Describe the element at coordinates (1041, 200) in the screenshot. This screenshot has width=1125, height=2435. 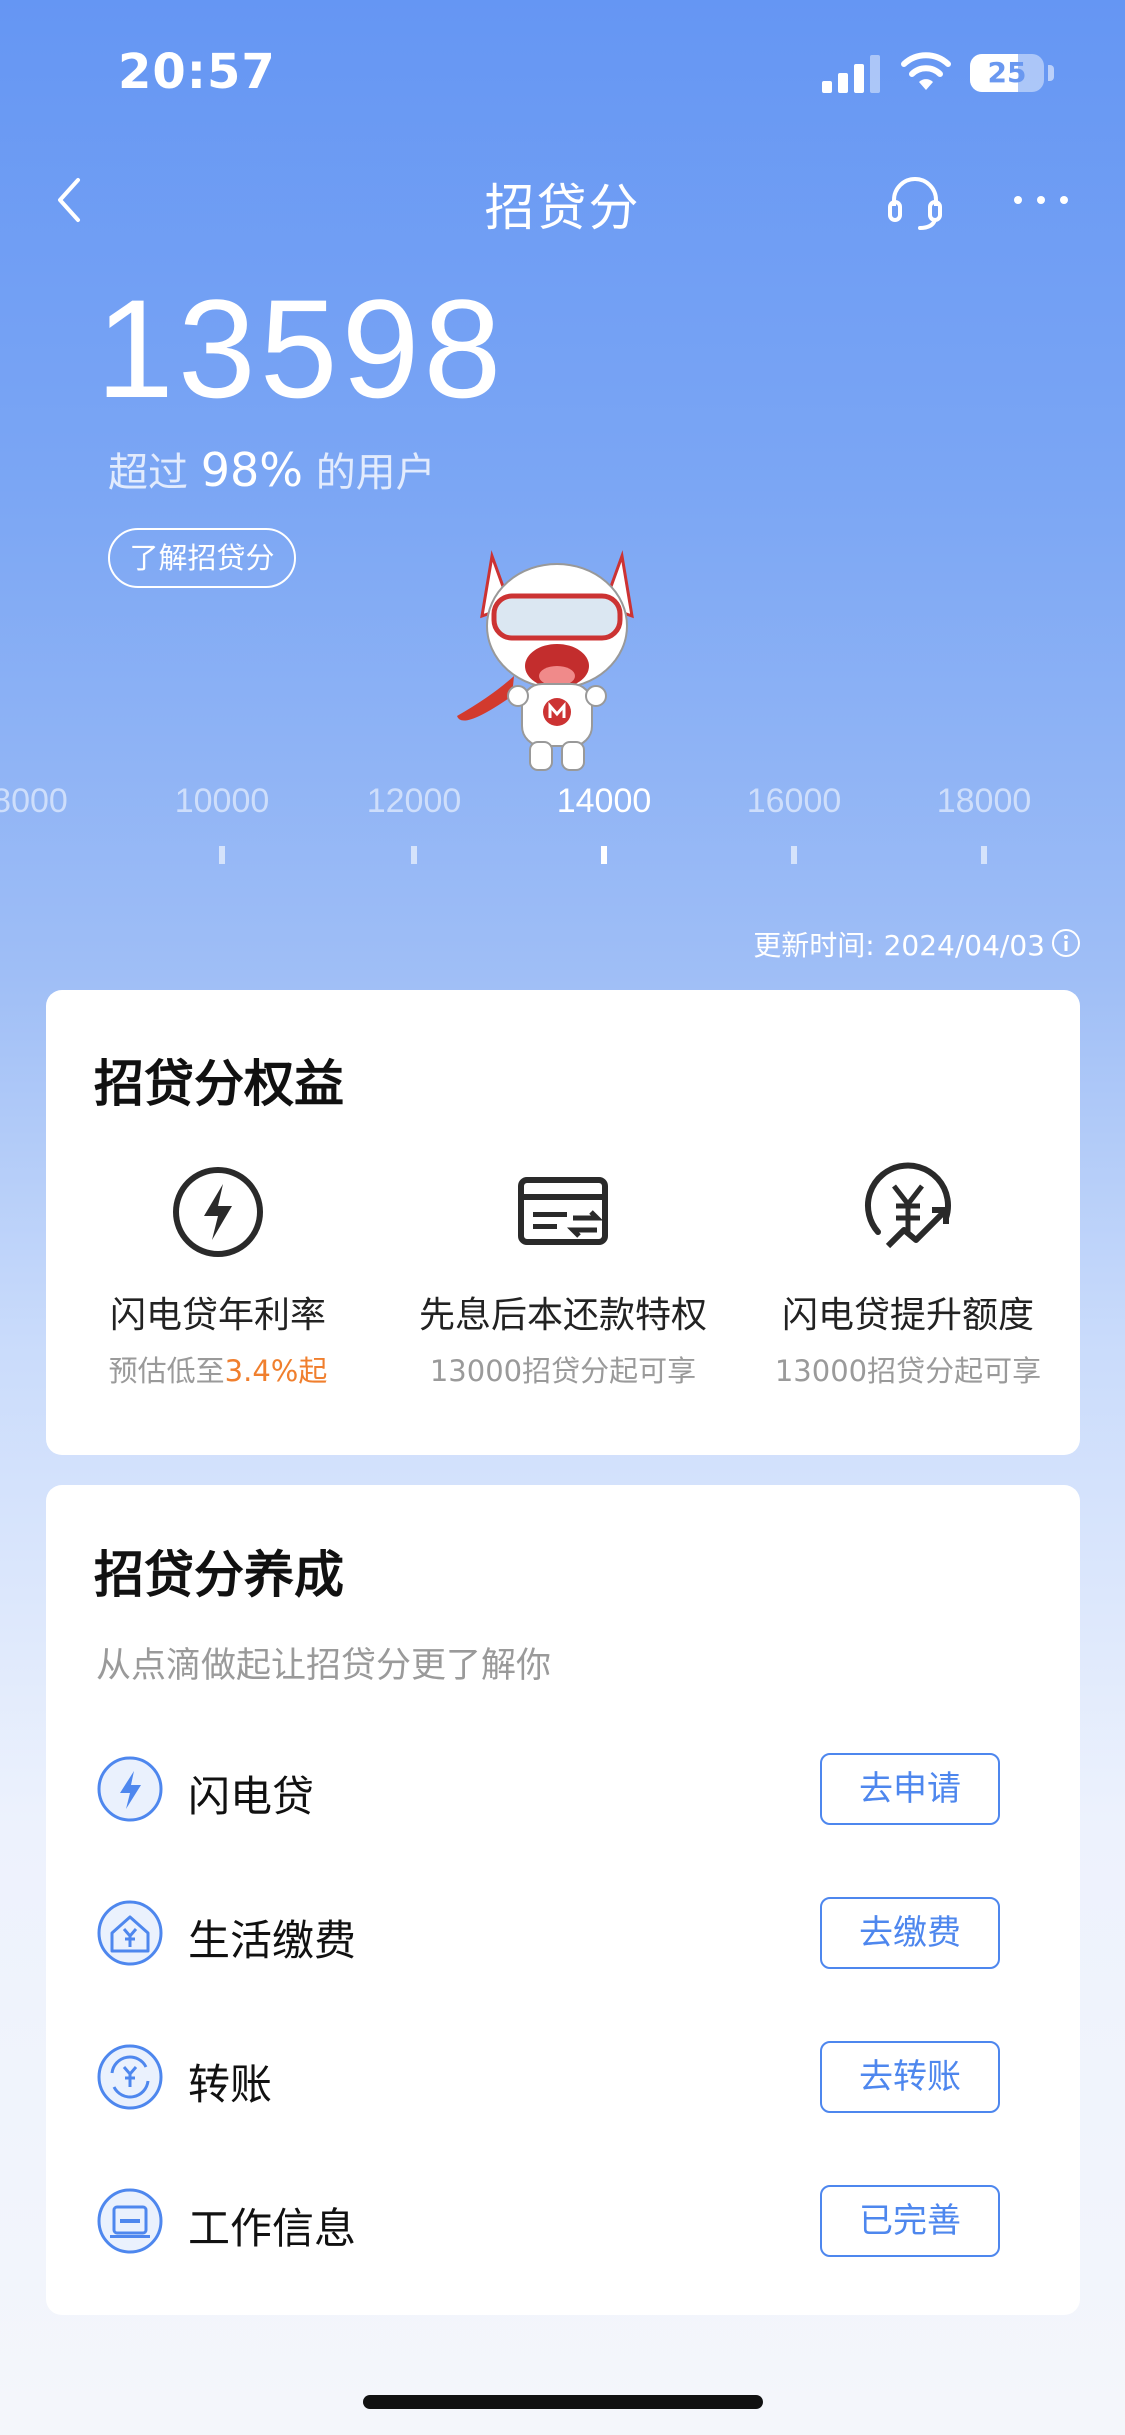
I see `more-icon` at that location.